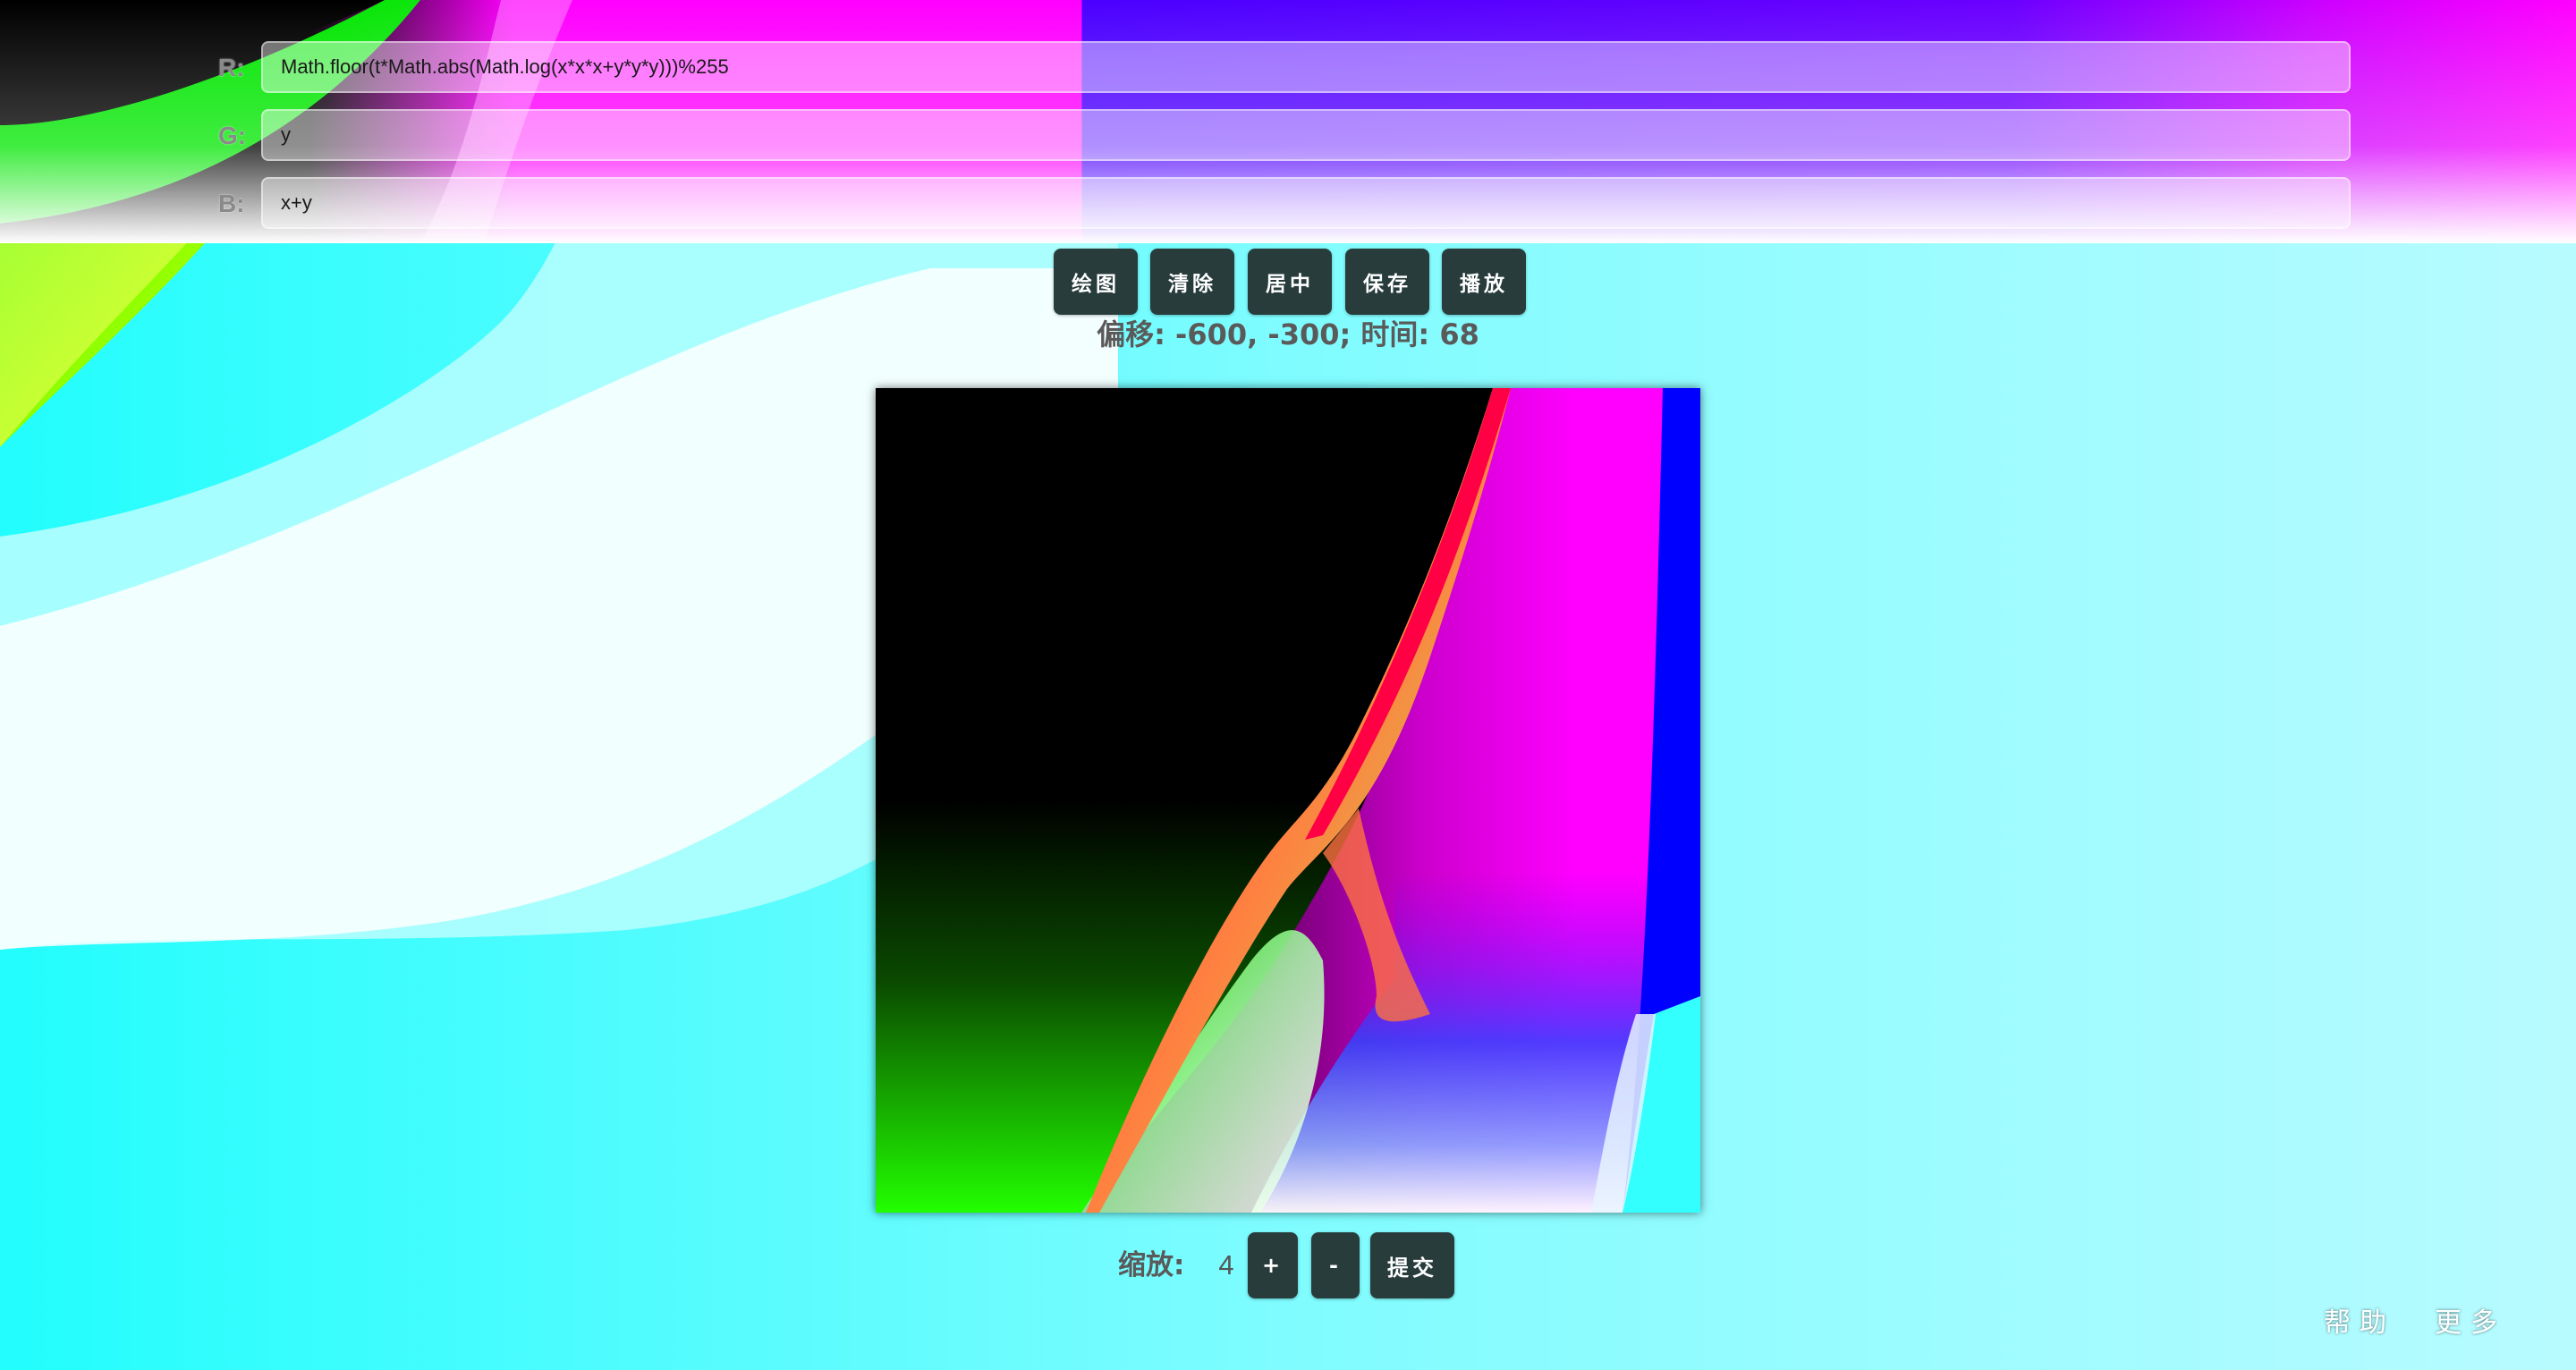 This screenshot has width=2576, height=1370. Describe the element at coordinates (1412, 1265) in the screenshot. I see `submit-button: 提交` at that location.